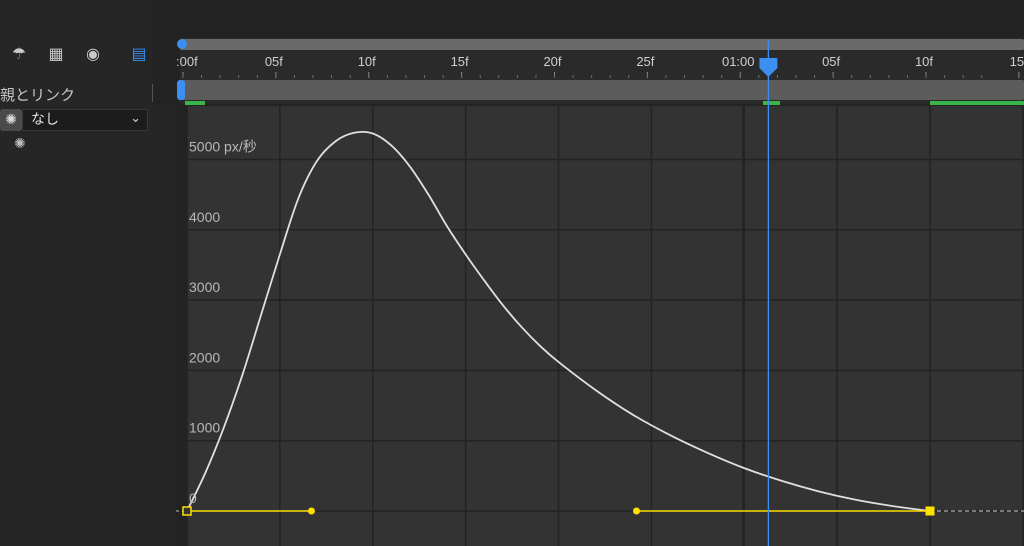 The width and height of the screenshot is (1024, 546). I want to click on time-label: 15f, so click(460, 61).